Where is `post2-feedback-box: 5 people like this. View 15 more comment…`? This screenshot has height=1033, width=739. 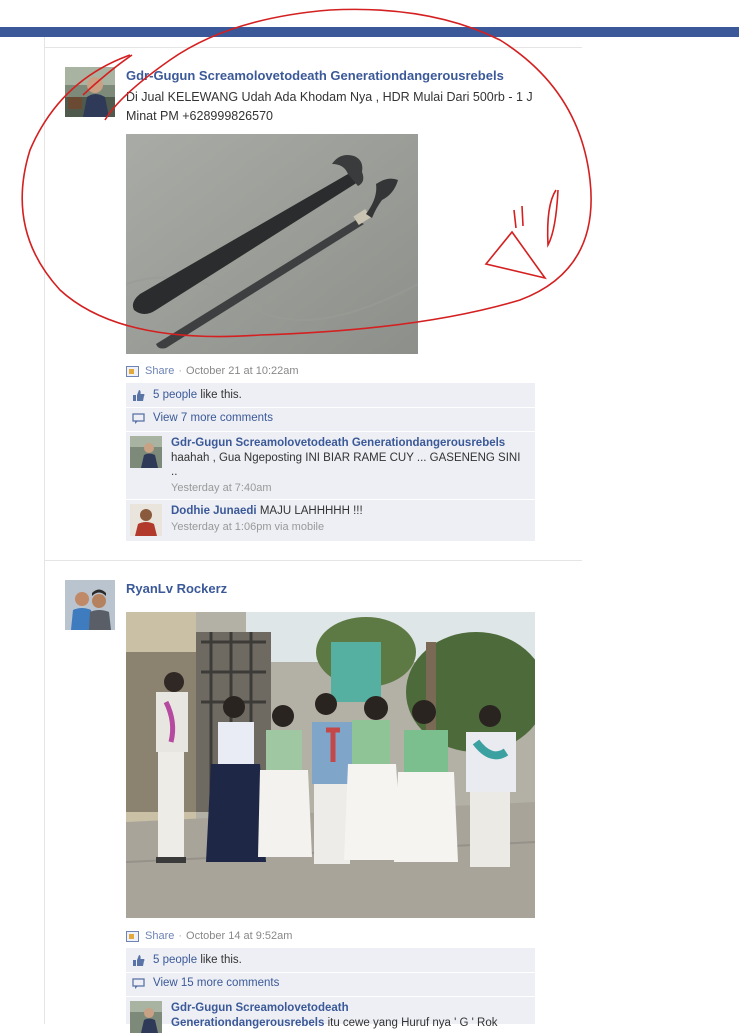
post2-feedback-box: 5 people like this. View 15 more comment… is located at coordinates (330, 990).